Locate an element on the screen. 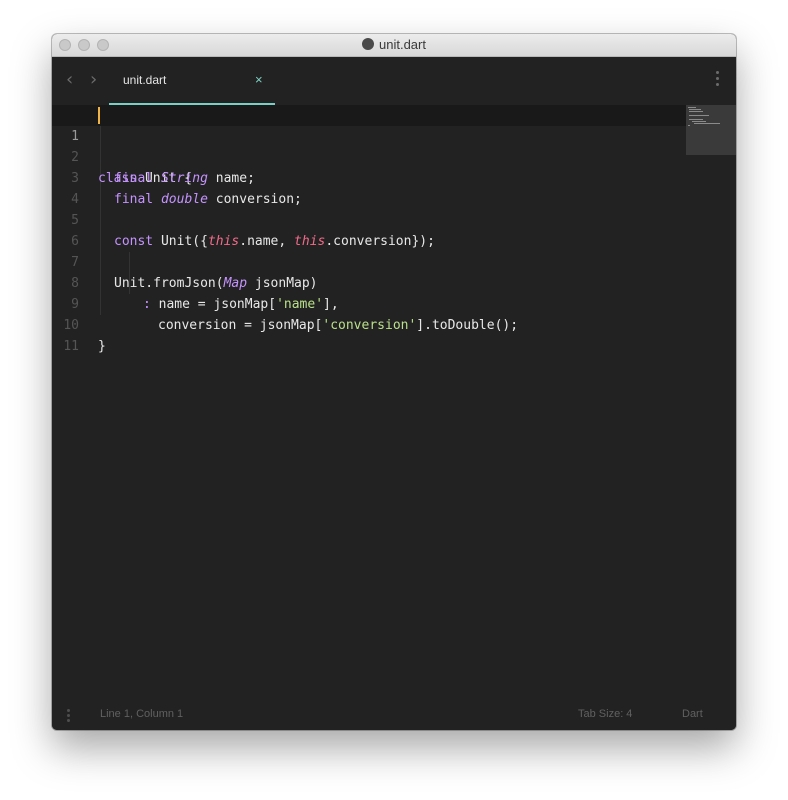 The height and width of the screenshot is (800, 788). dart-file-icon is located at coordinates (368, 44).